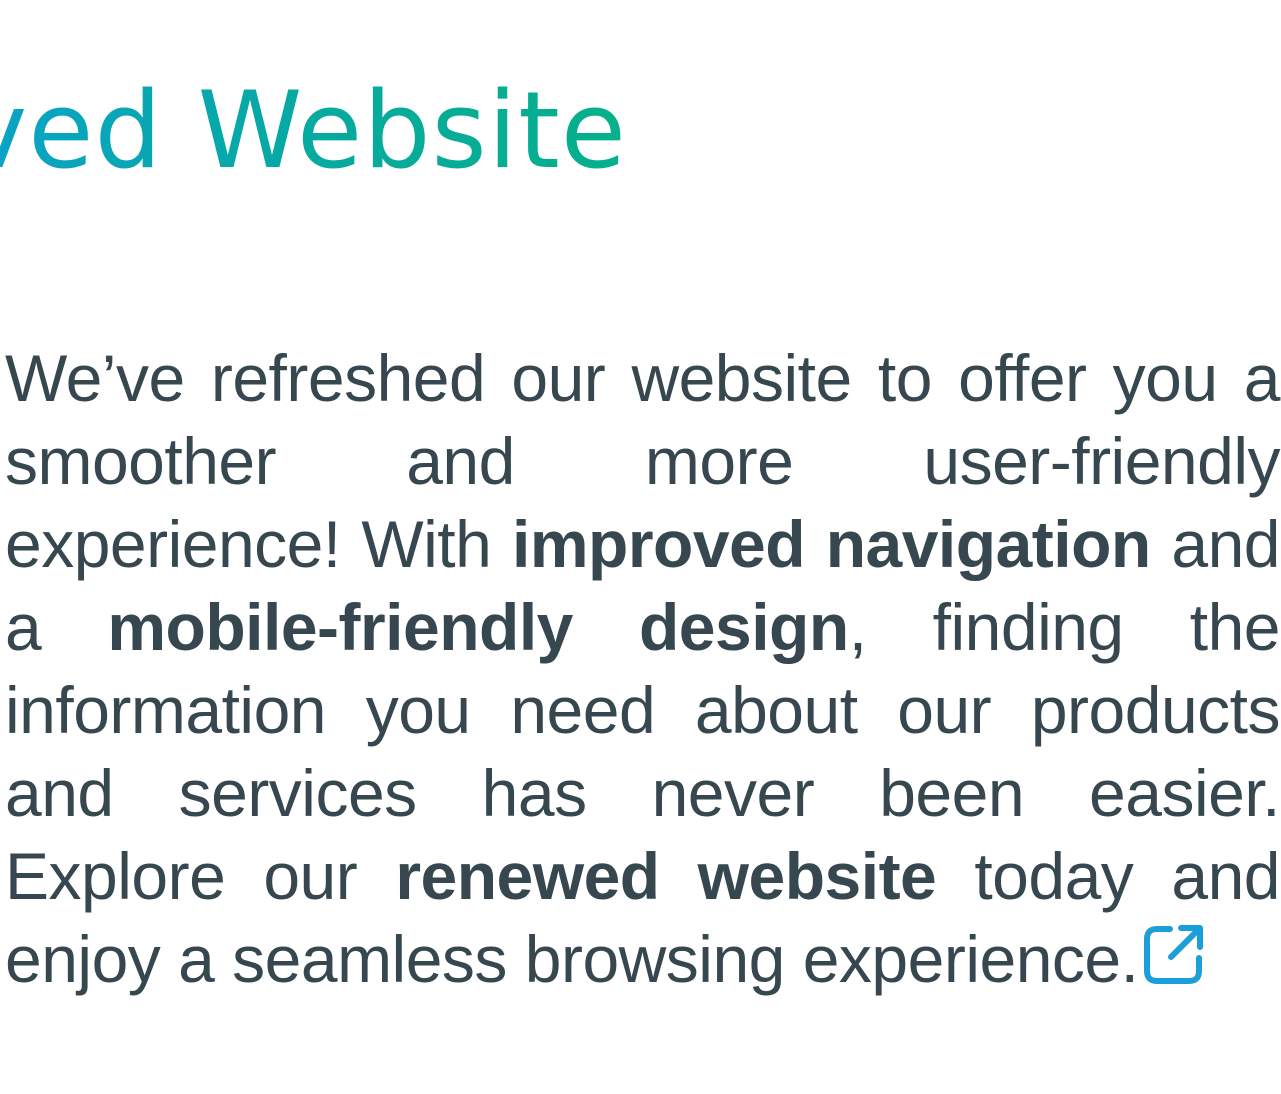 This screenshot has height=1094, width=1281. I want to click on page-title: ved Website, so click(313, 131).